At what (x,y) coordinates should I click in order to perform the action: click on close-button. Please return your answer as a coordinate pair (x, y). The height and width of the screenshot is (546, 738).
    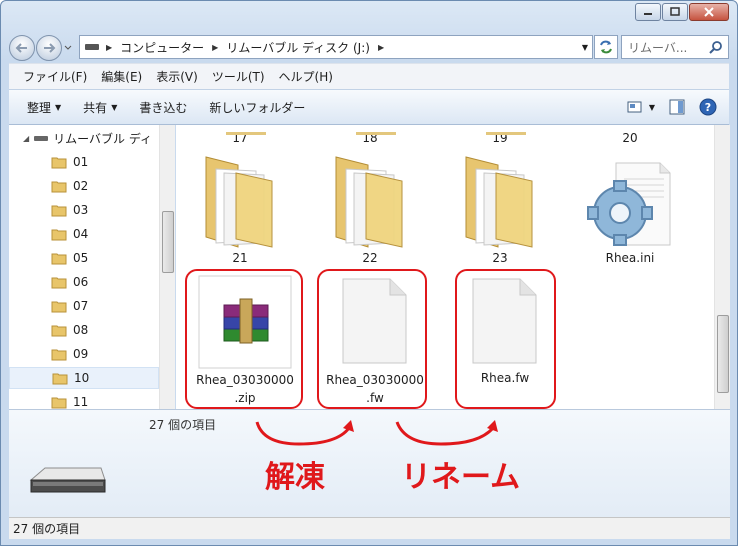
    Looking at the image, I should click on (709, 12).